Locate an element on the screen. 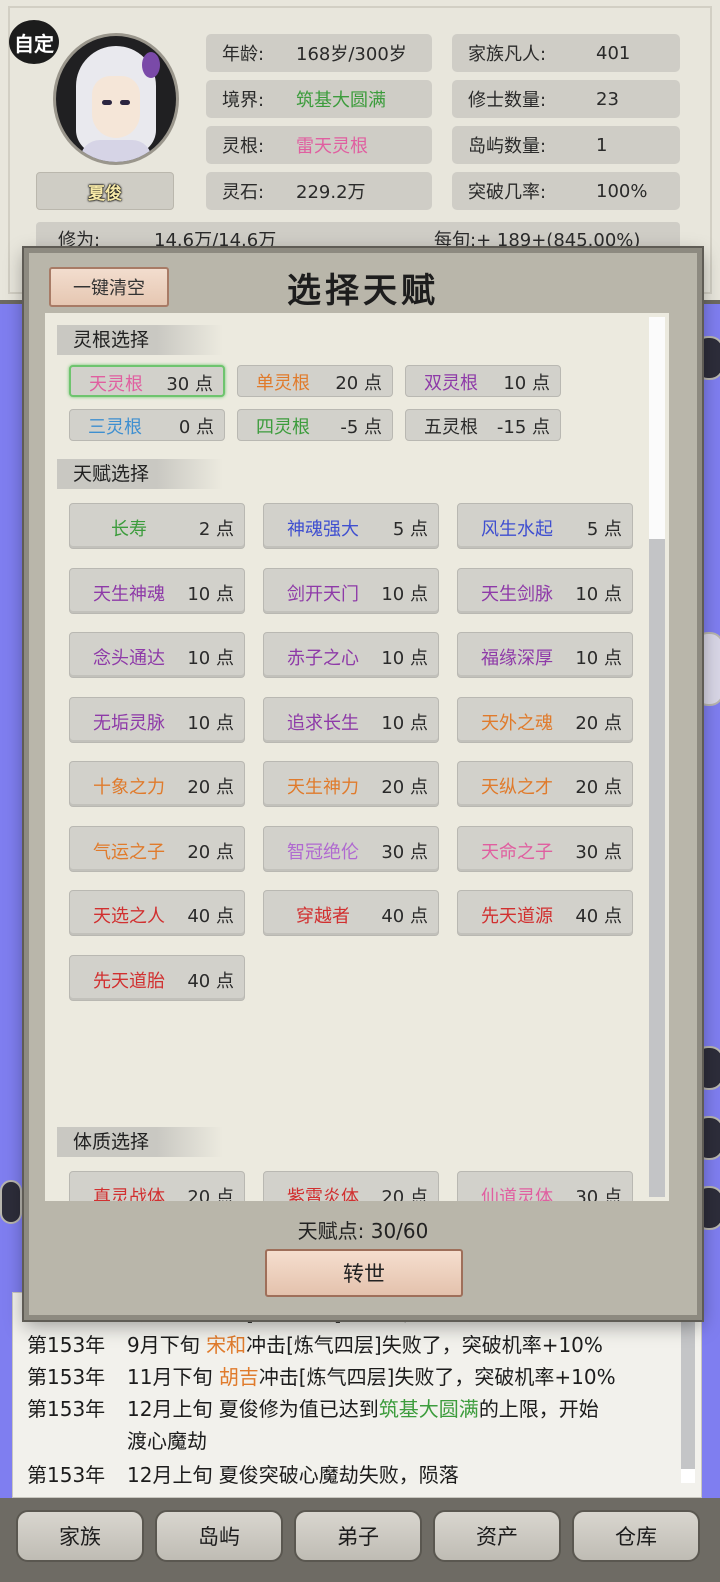 The width and height of the screenshot is (720, 1582). physique-option: 仙道灵体 30 点 is located at coordinates (545, 1186).